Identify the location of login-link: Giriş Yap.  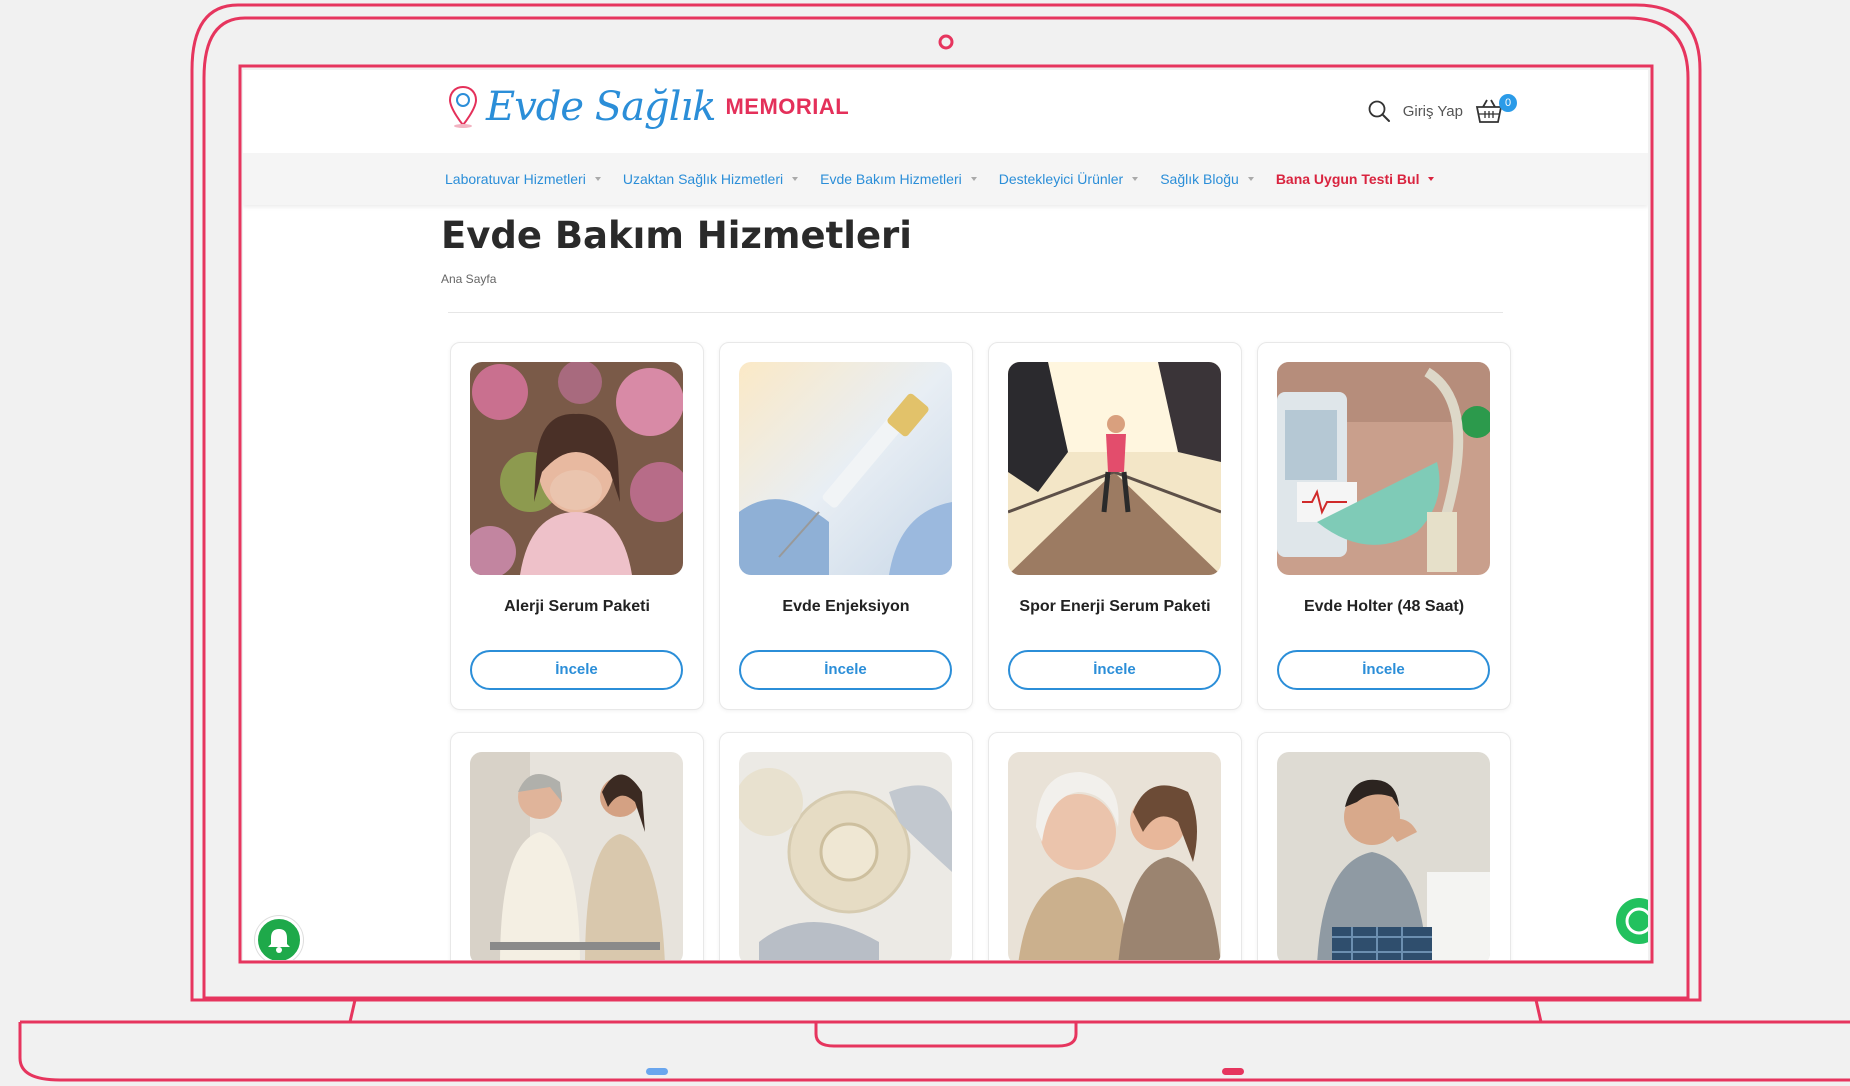
(1433, 111).